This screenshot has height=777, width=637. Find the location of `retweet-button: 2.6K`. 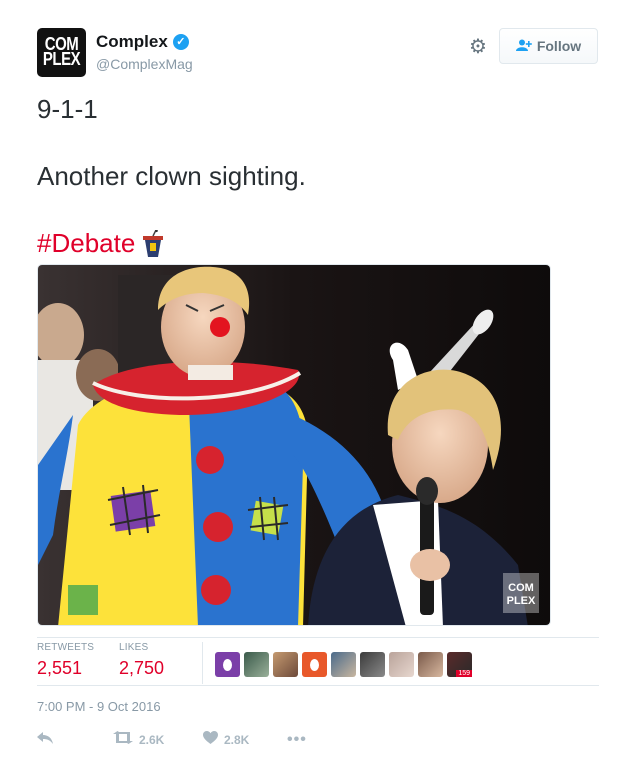

retweet-button: 2.6K is located at coordinates (158, 740).